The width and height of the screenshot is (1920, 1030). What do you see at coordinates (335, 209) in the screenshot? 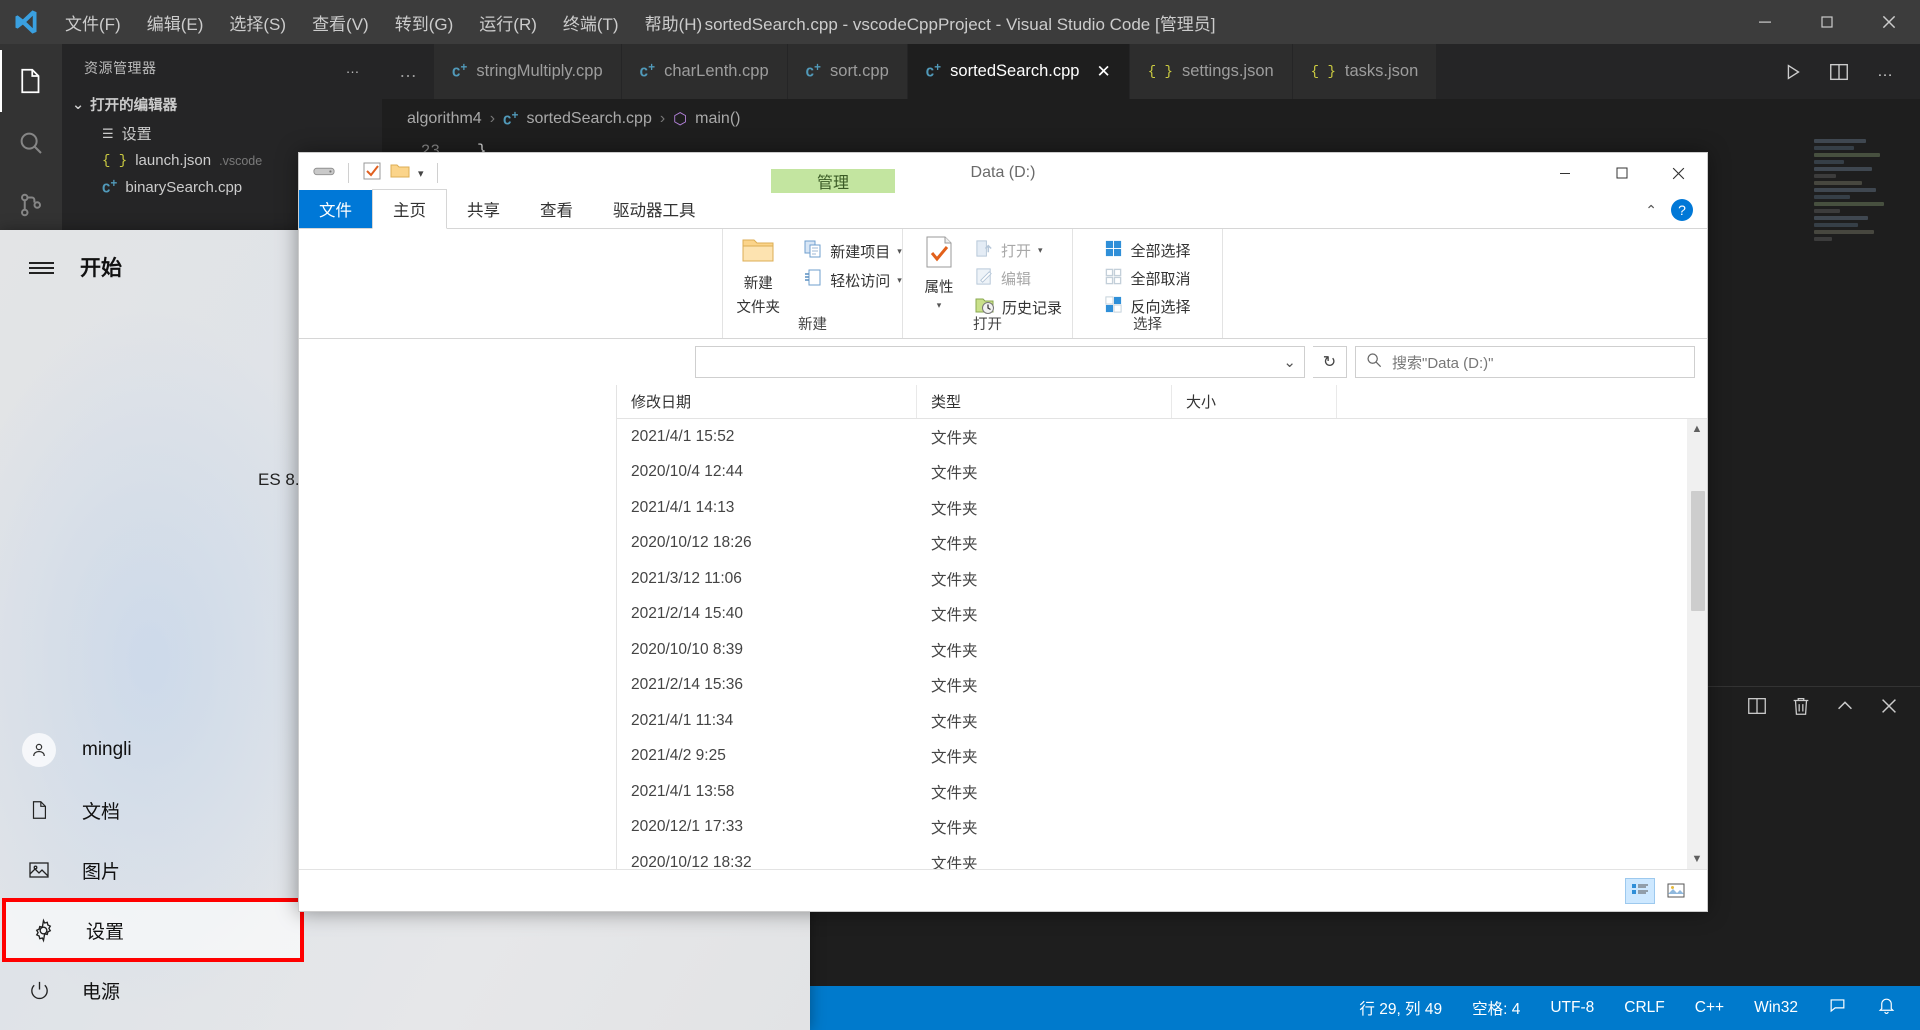
I see `ribbon-tab-file: 文件` at bounding box center [335, 209].